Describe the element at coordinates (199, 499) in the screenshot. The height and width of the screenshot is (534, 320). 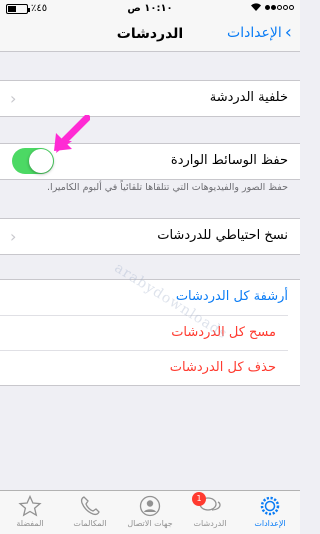
I see `unread-badge: 1` at that location.